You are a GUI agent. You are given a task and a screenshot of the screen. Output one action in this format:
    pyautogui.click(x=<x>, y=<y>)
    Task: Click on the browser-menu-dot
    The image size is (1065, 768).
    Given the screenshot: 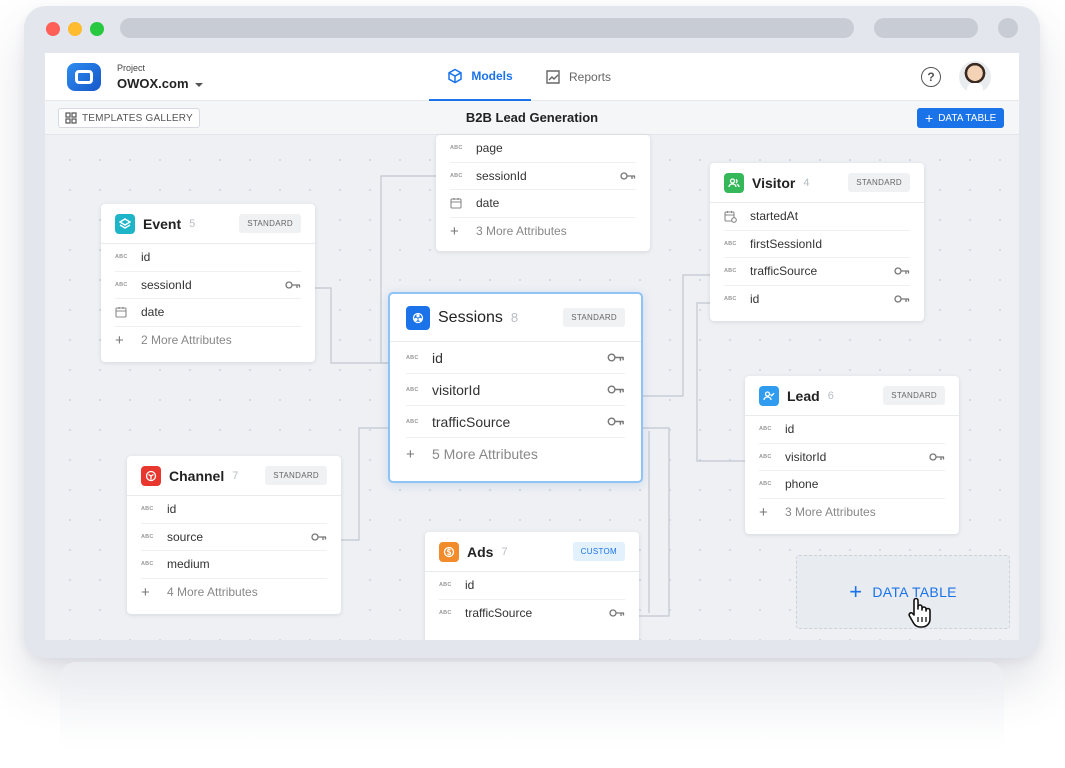 What is the action you would take?
    pyautogui.click(x=1008, y=28)
    